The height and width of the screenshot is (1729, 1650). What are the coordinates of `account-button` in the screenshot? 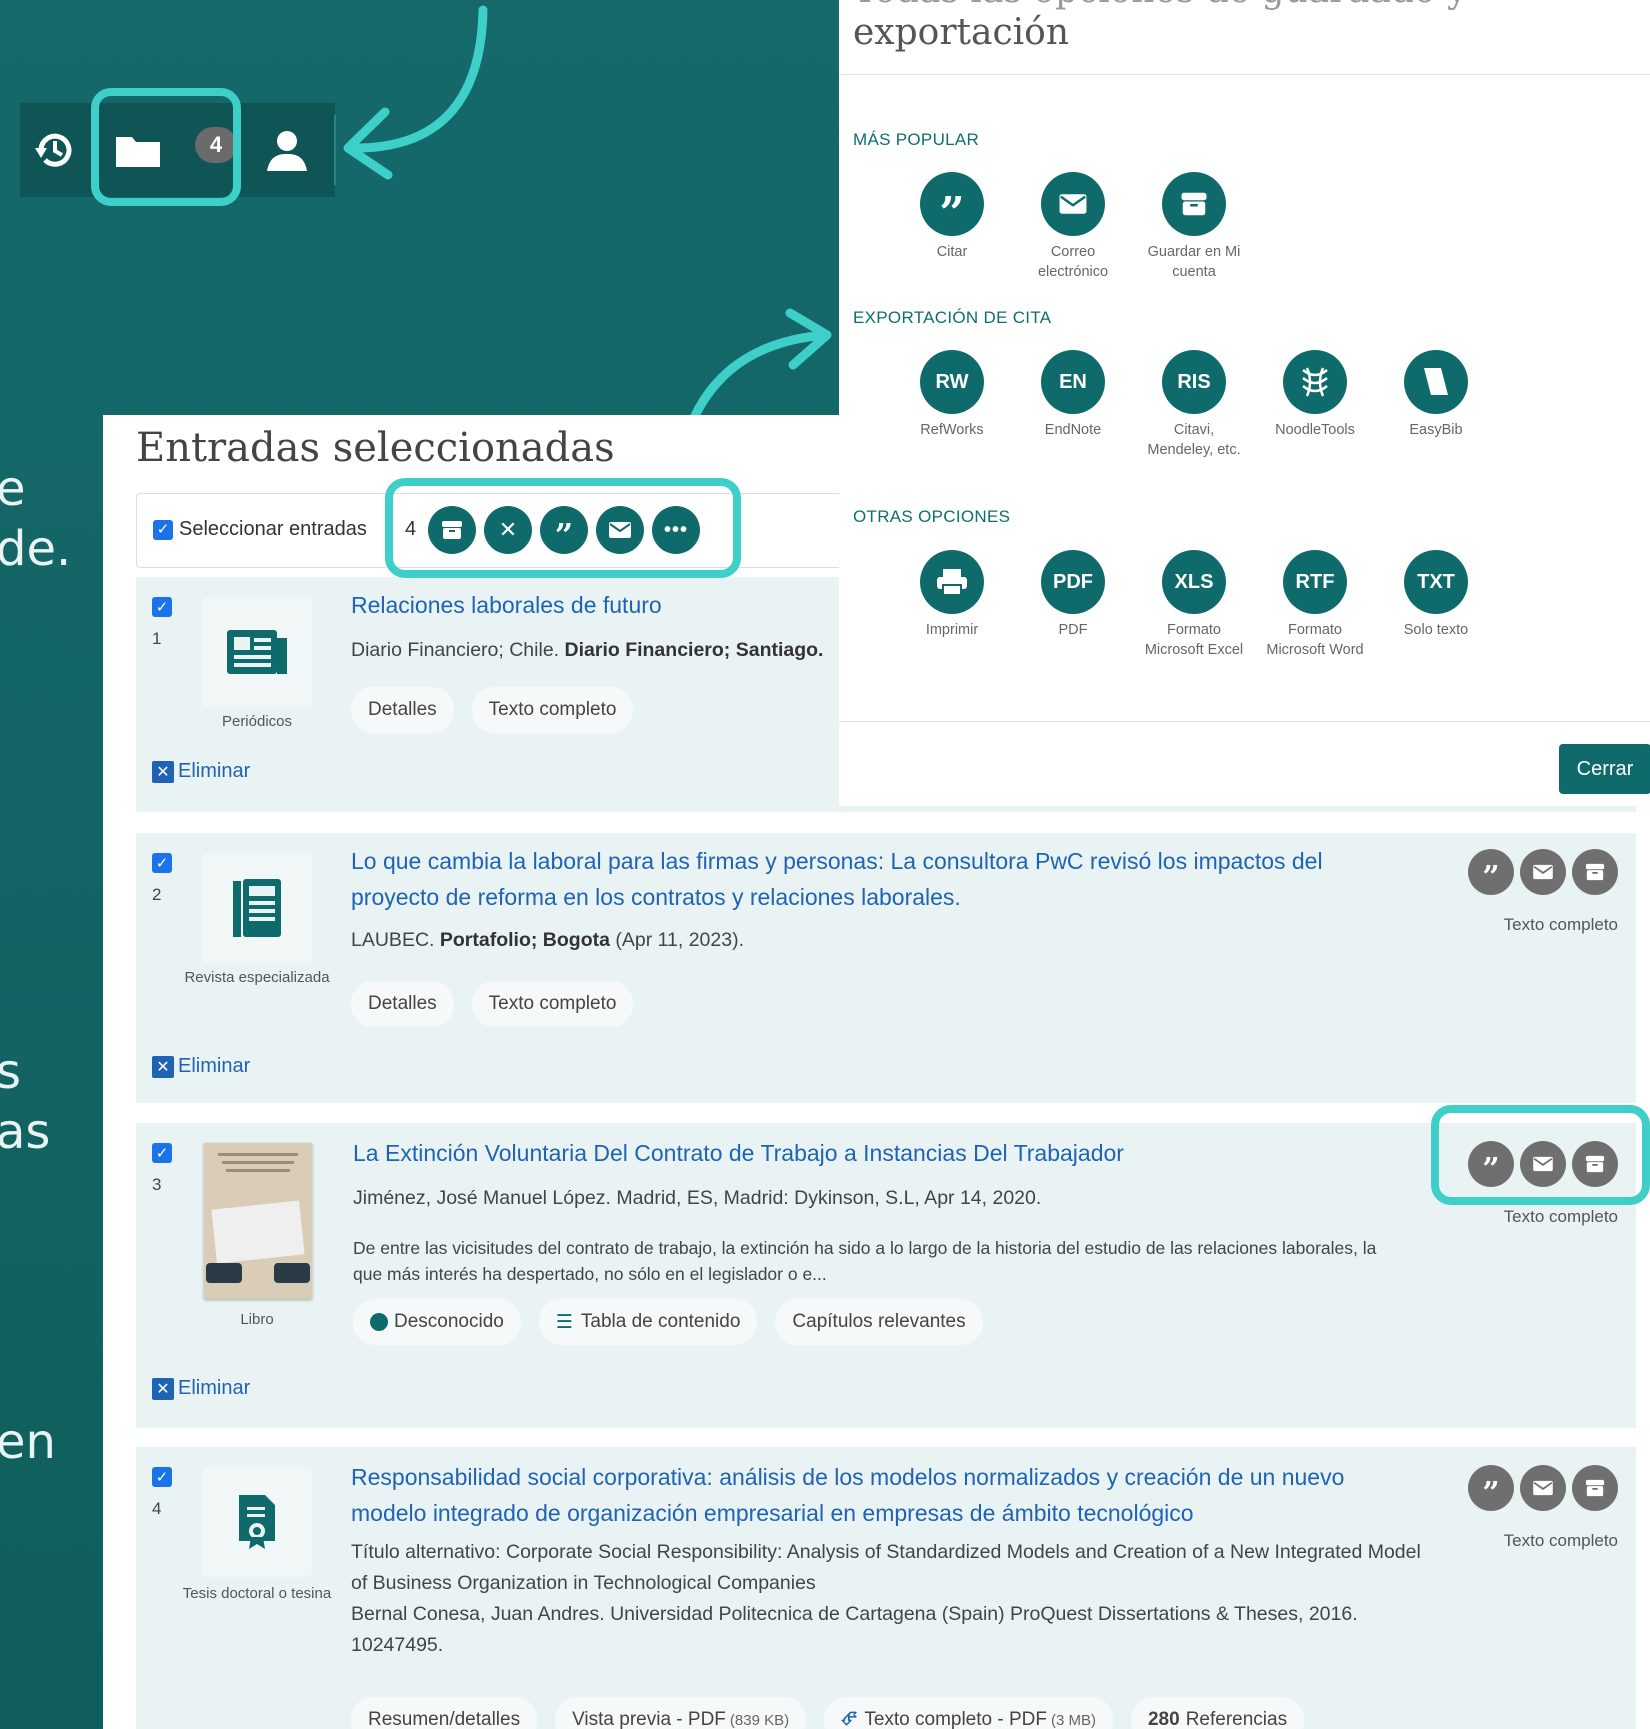 It's located at (287, 150).